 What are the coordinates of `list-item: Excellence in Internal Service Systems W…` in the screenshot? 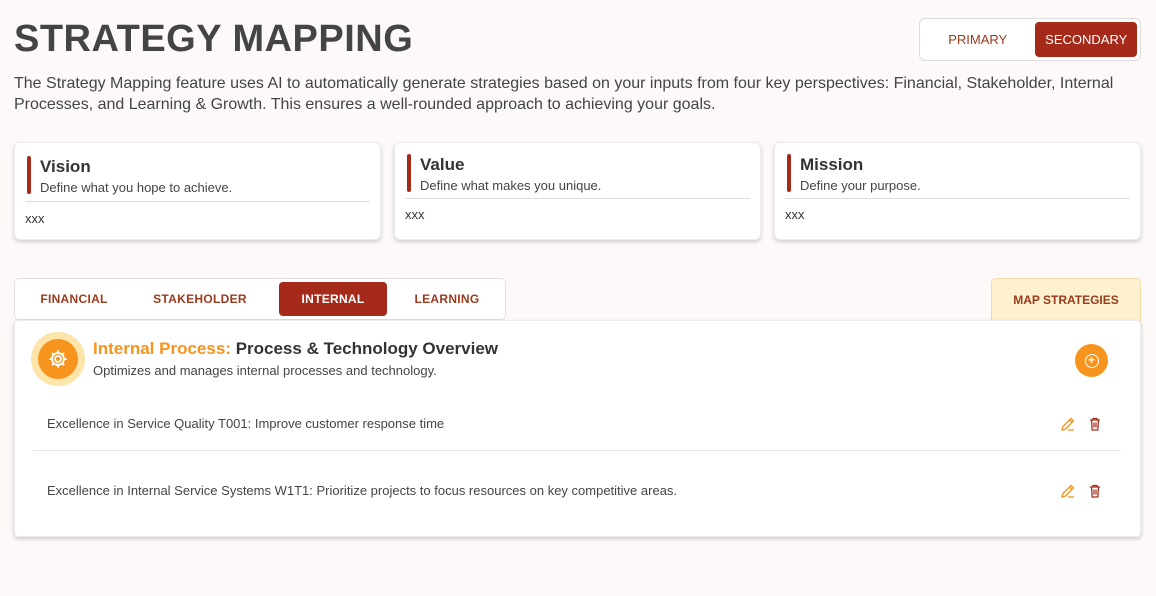 It's located at (577, 491).